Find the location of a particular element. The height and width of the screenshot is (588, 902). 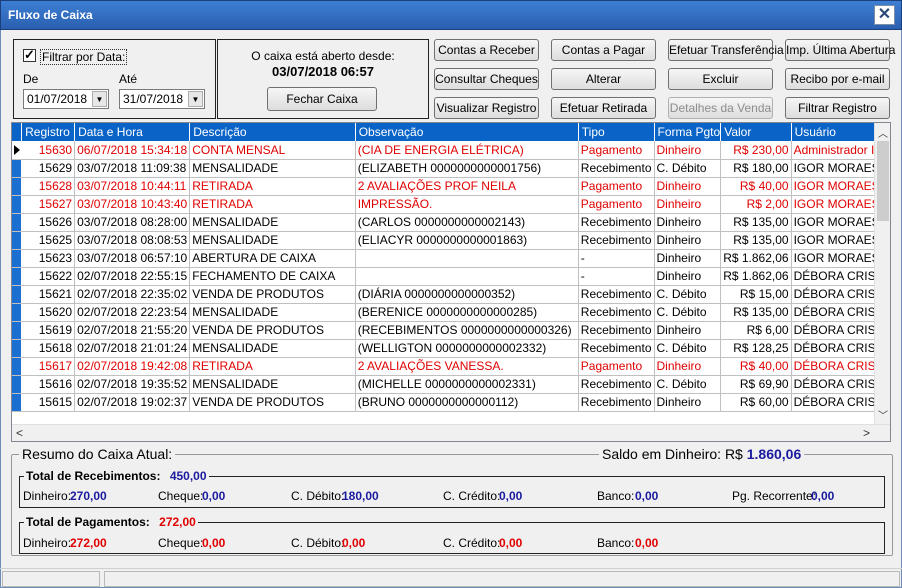

imp-ultima-abertura-button: Imp. Última Abertura is located at coordinates (840, 50).